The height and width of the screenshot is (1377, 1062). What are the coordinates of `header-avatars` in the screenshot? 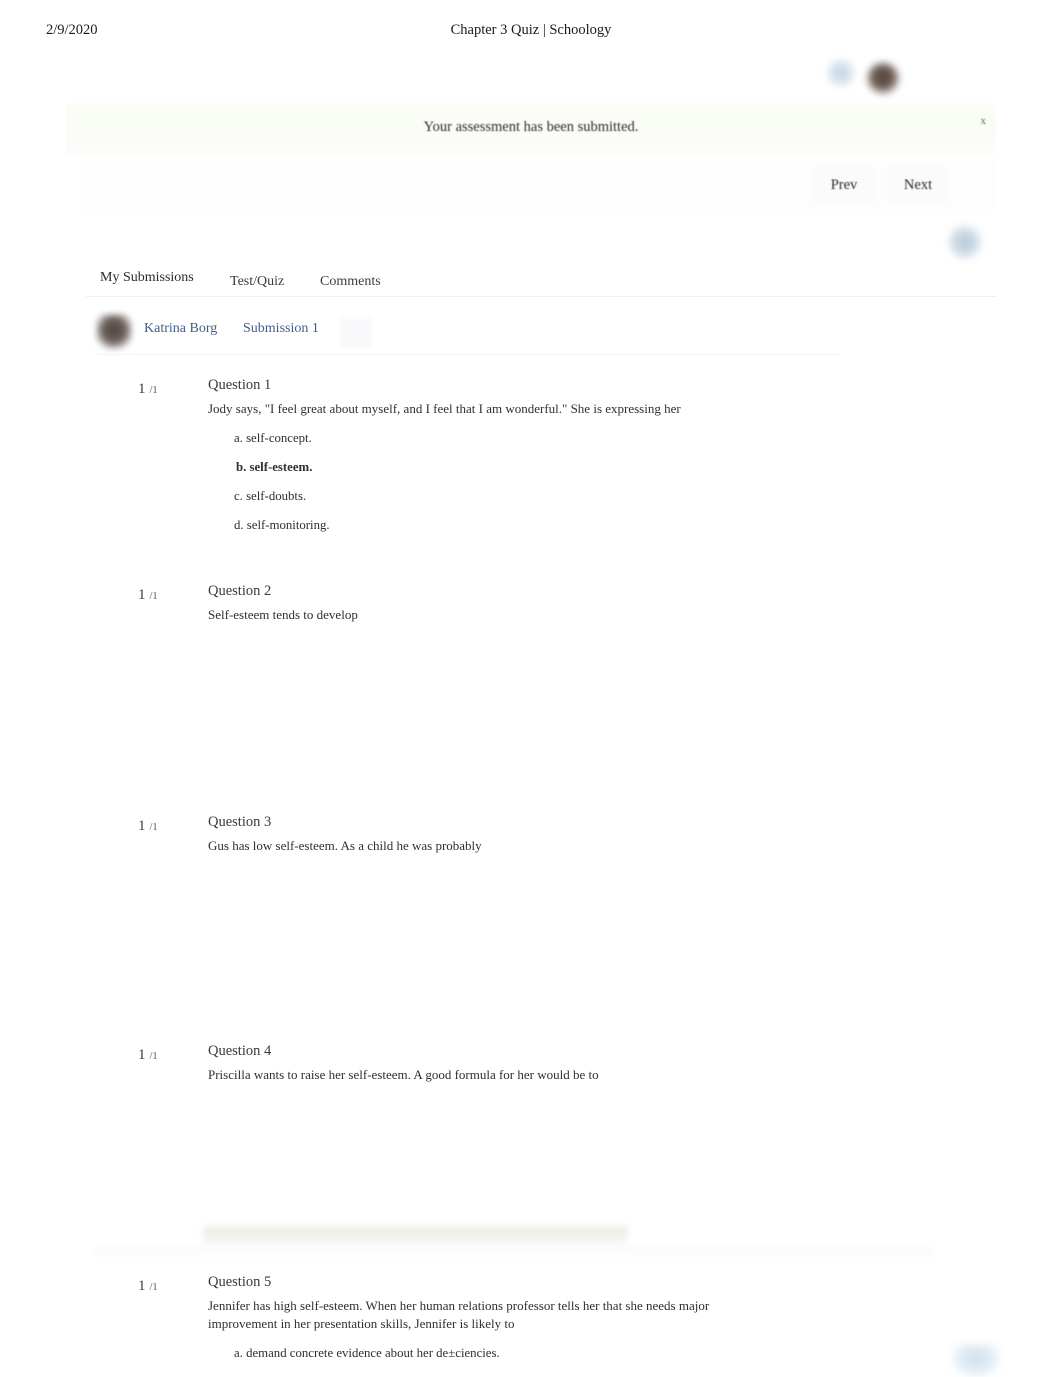 It's located at (868, 79).